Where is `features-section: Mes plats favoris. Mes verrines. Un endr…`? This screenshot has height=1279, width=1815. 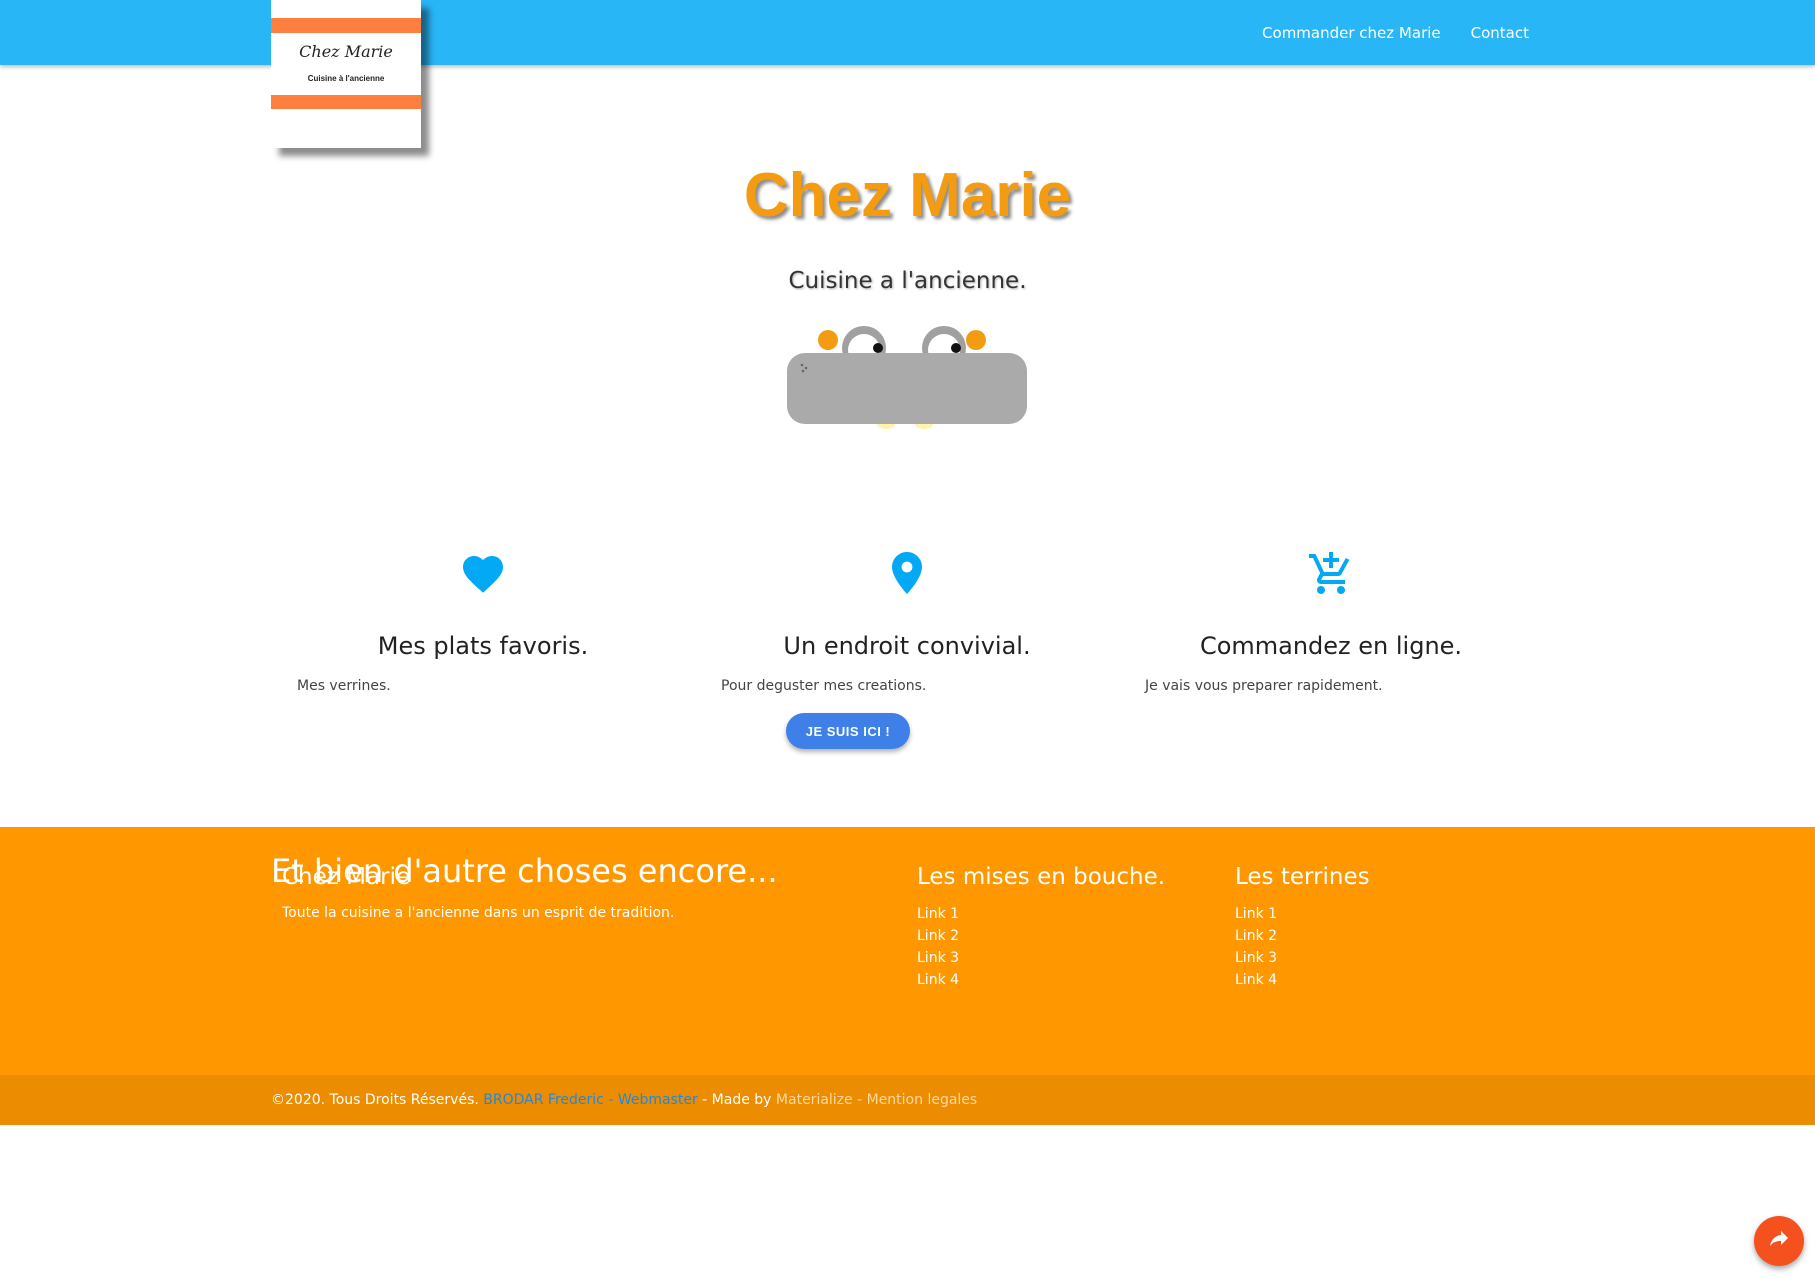
features-section: Mes plats favoris. Mes verrines. Un endr… is located at coordinates (907, 650).